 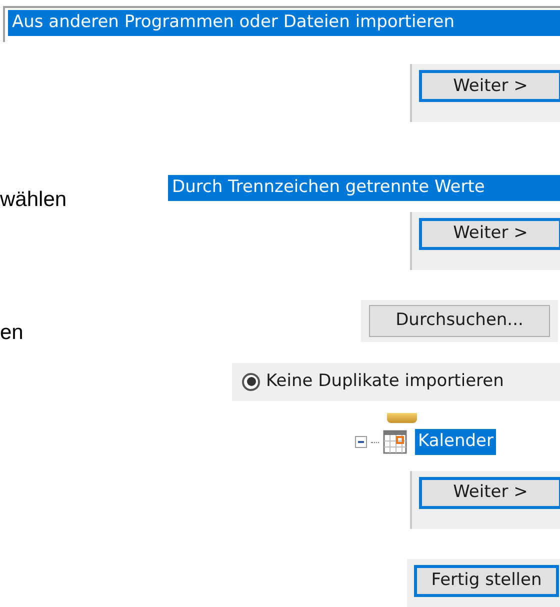 What do you see at coordinates (12, 332) in the screenshot?
I see `instruction-text: en` at bounding box center [12, 332].